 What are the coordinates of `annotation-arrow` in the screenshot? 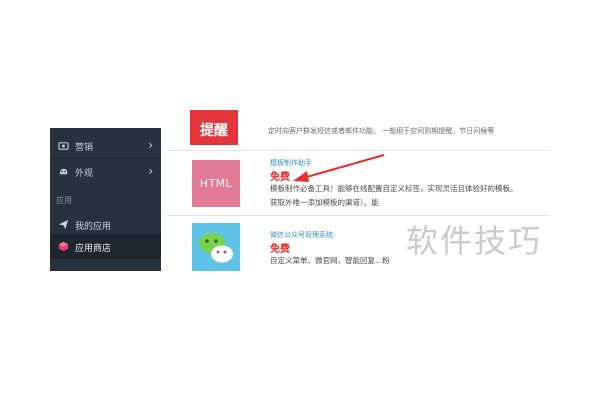 It's located at (339, 168).